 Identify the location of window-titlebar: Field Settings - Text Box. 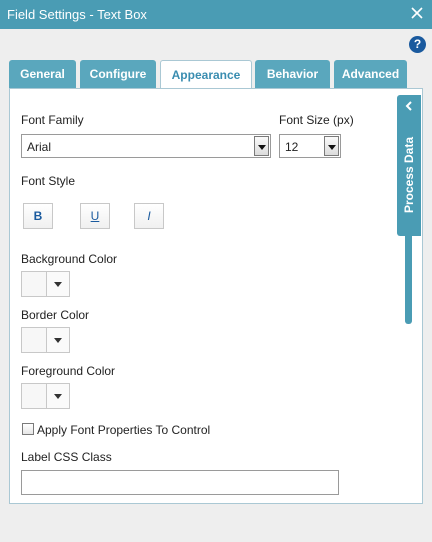
(216, 14).